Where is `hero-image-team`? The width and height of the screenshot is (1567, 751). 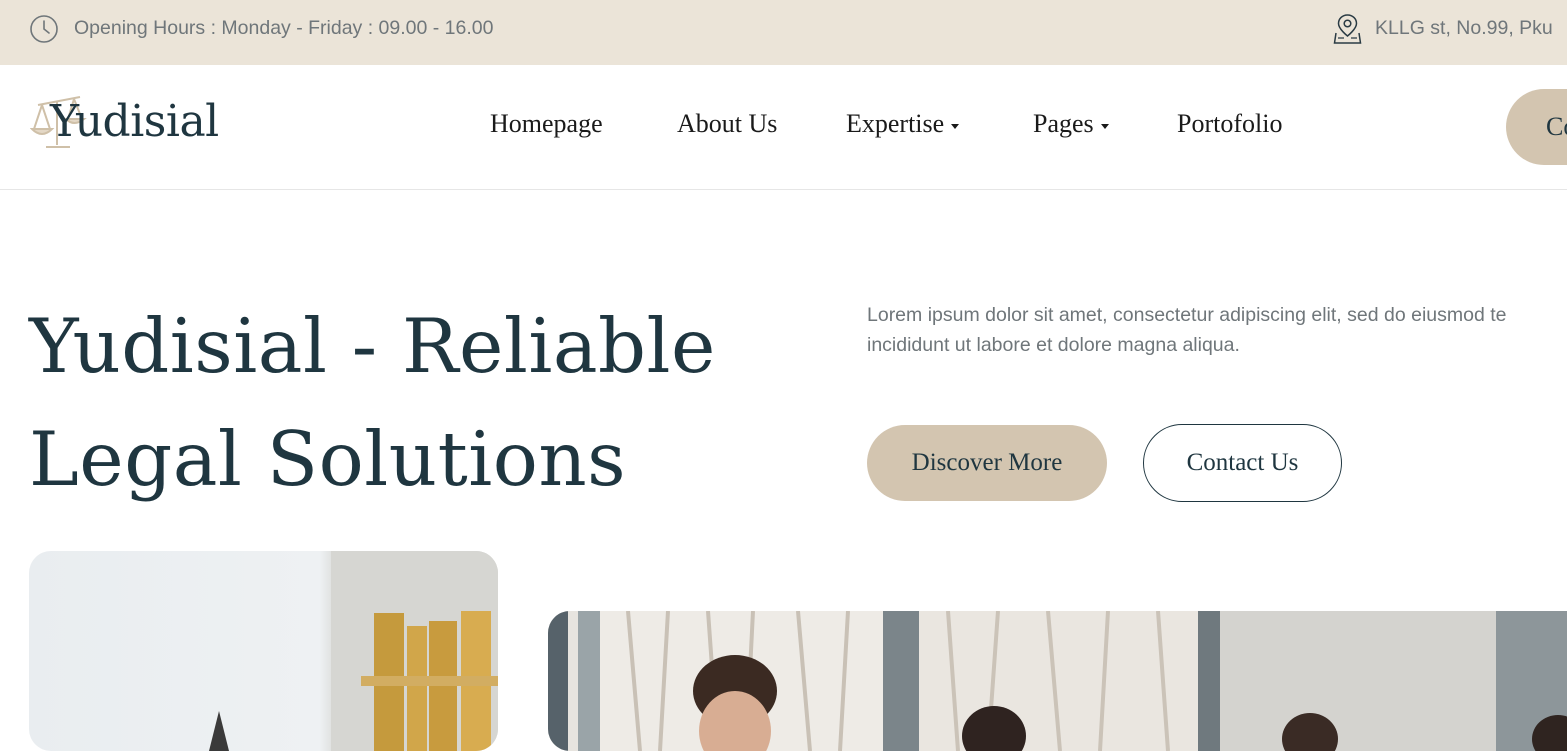
hero-image-team is located at coordinates (1057, 681).